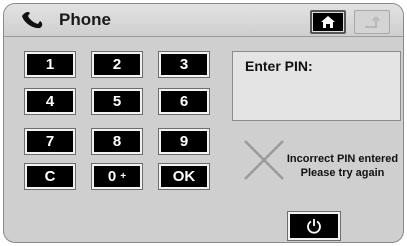 This screenshot has width=407, height=246. Describe the element at coordinates (342, 159) in the screenshot. I see `status-line-1: Incorrect PIN entered` at that location.